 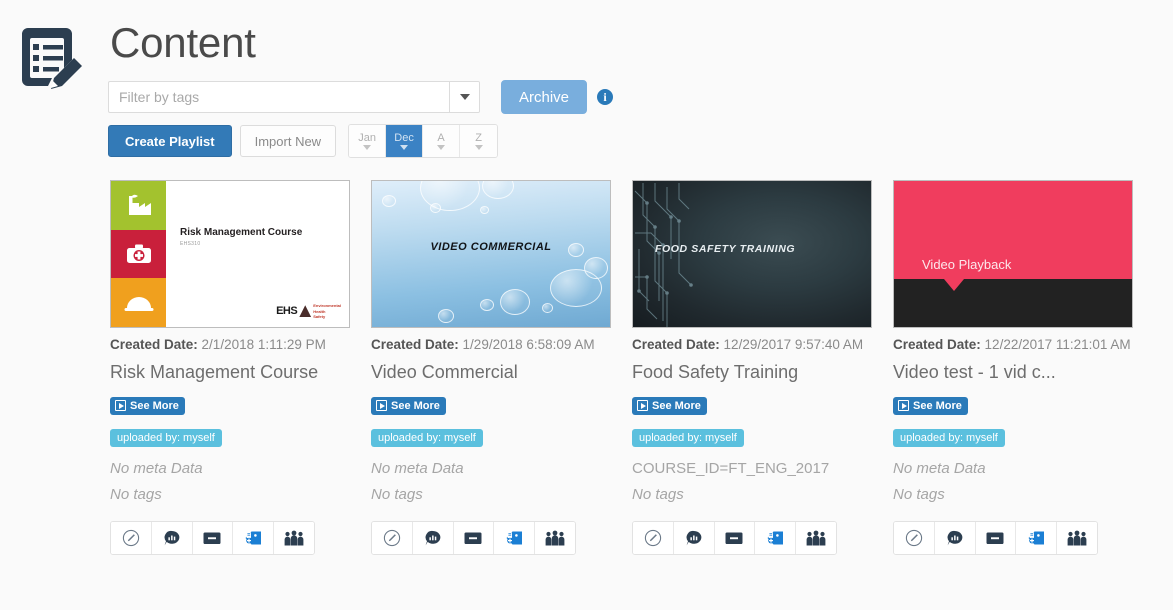 I want to click on info-circle-icon: i, so click(x=605, y=97).